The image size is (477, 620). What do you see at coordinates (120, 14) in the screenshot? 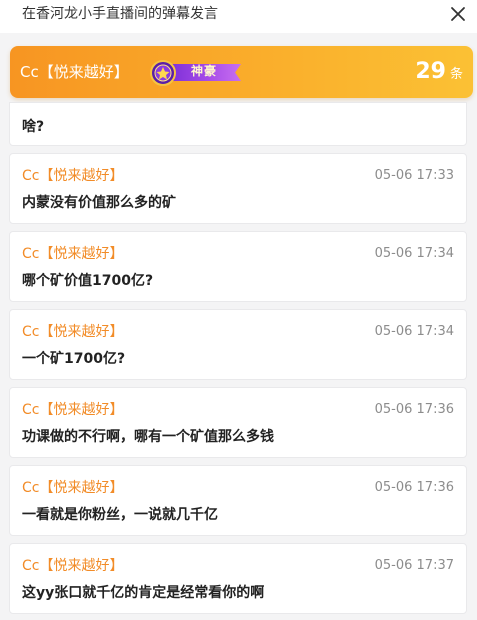
I see `window-title: 在香河龙小手直播间的弹幕发言` at bounding box center [120, 14].